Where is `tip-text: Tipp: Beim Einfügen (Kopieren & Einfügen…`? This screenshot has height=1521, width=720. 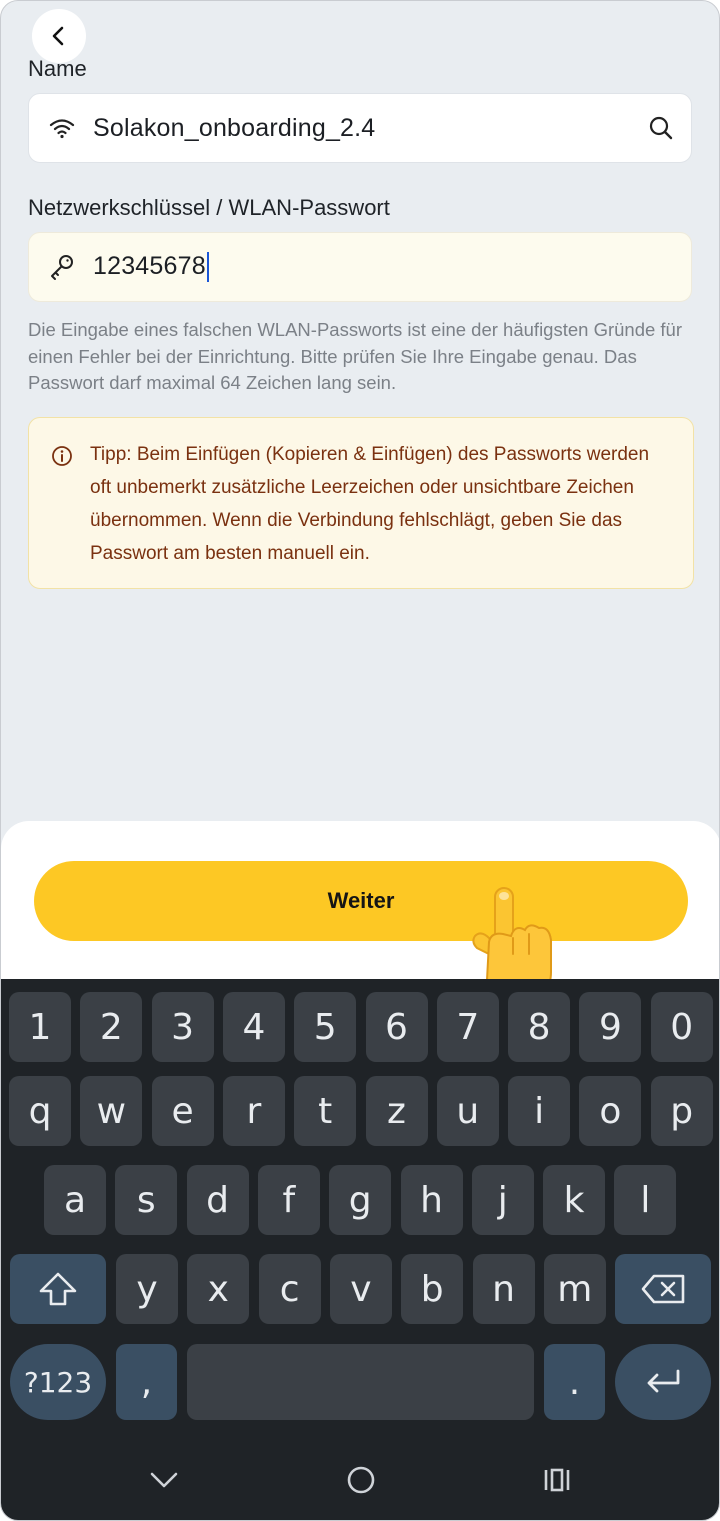
tip-text: Tipp: Beim Einfügen (Kopieren & Einfügen… is located at coordinates (370, 504).